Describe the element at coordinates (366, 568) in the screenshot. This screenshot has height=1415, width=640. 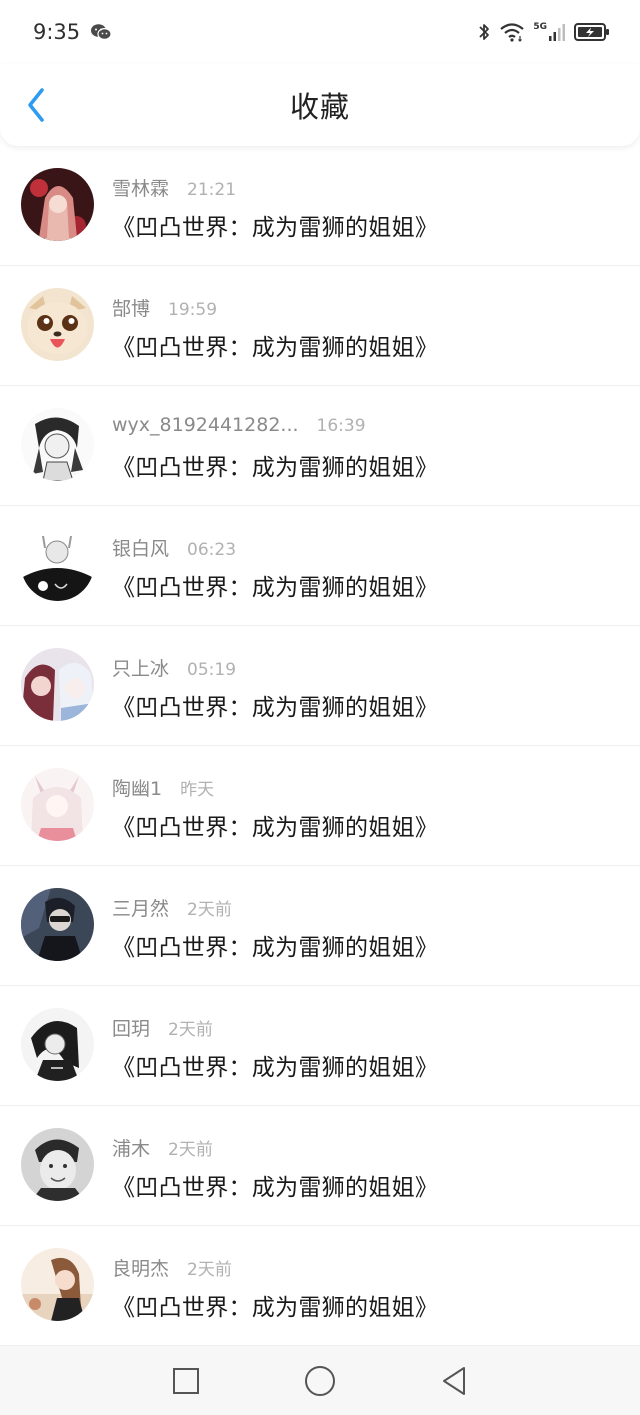
I see `item-text: 银白风 06:23 《凹凸世界：成为雷狮的姐姐》` at that location.